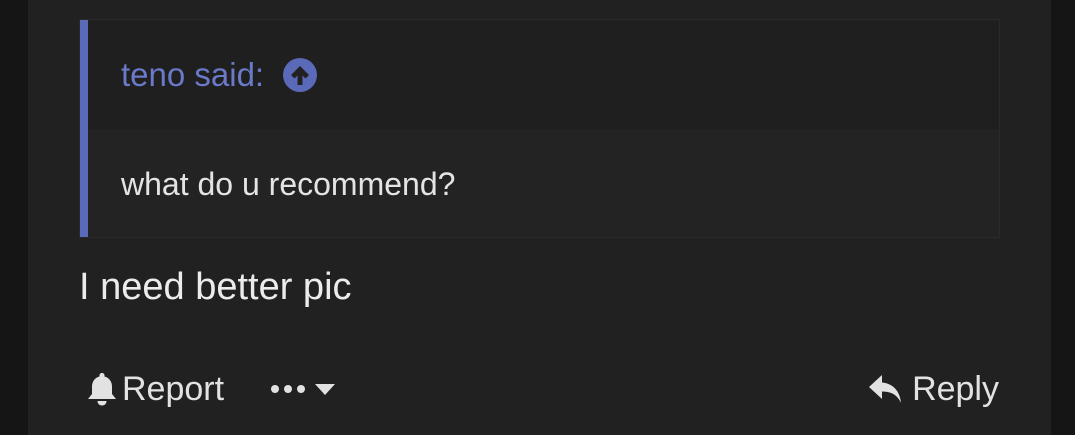 The image size is (1075, 435). I want to click on quote-accent-bar, so click(84, 128).